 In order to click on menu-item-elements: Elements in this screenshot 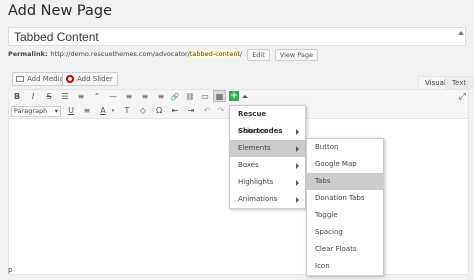, I will do `click(267, 148)`.